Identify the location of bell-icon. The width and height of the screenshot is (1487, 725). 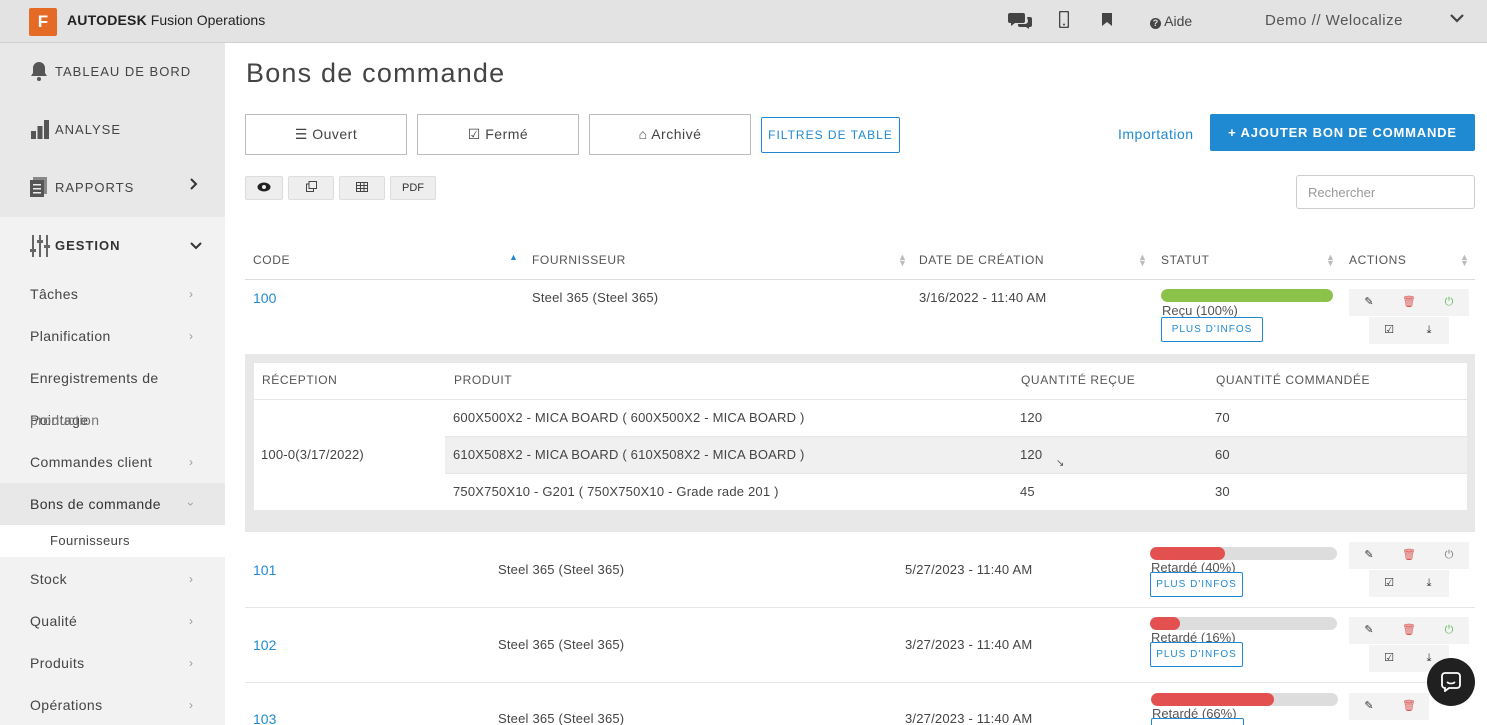
(40, 71).